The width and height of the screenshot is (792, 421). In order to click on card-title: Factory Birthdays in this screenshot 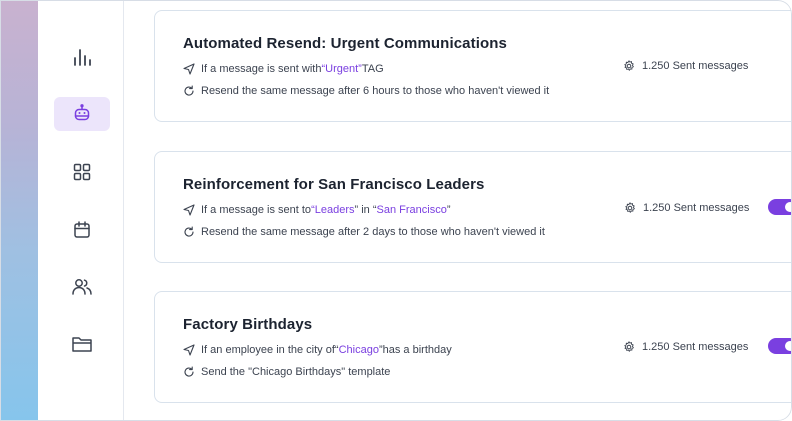, I will do `click(248, 324)`.